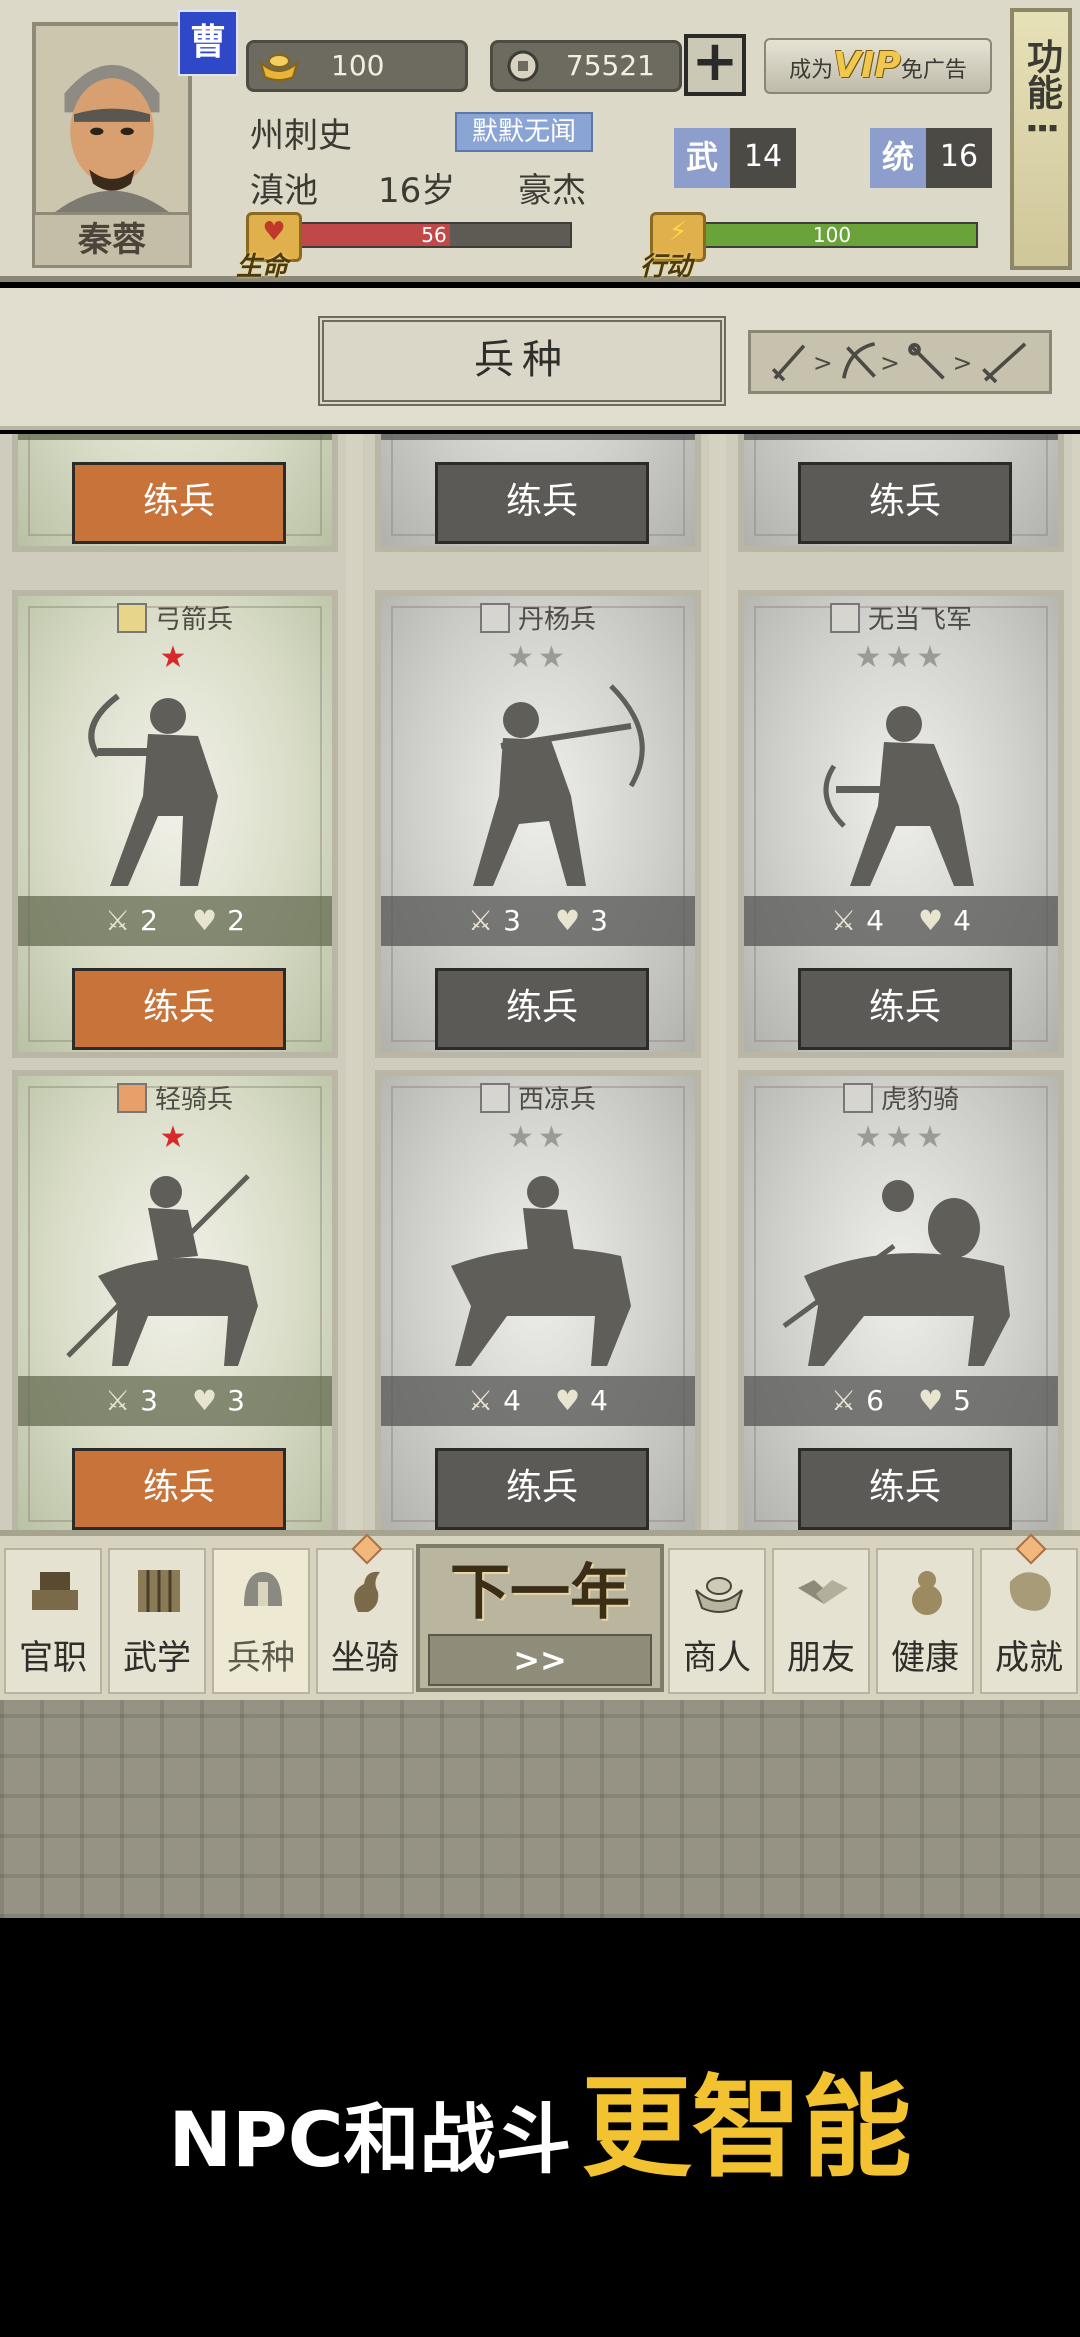 The image size is (1080, 2337). I want to click on next-year-button: 下一年 >>, so click(540, 1618).